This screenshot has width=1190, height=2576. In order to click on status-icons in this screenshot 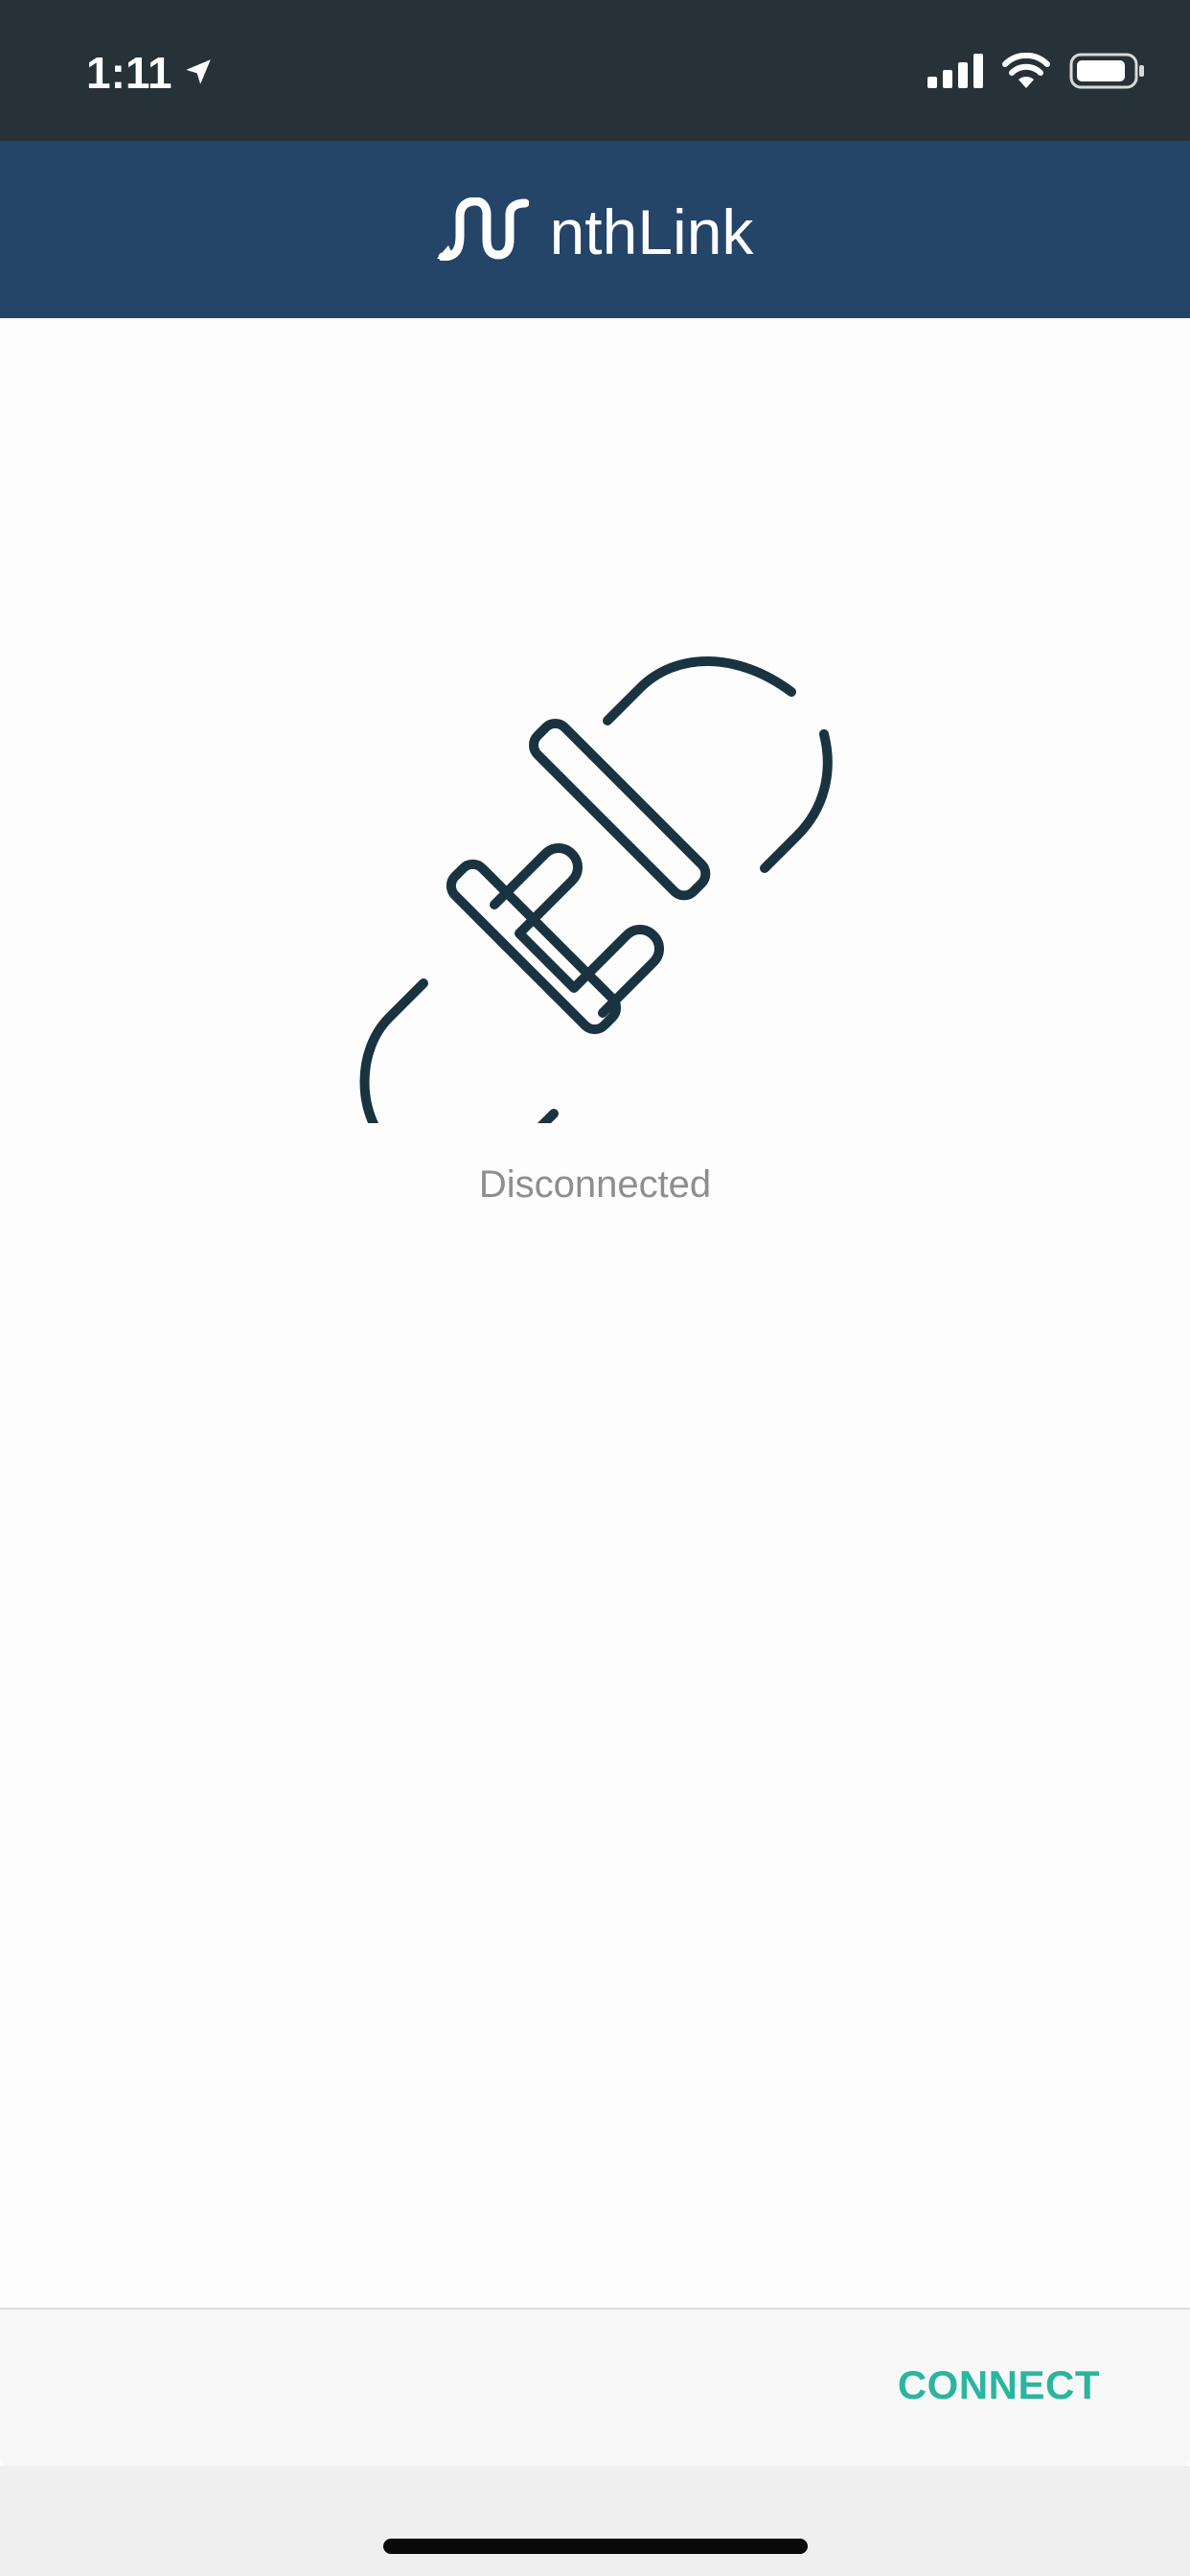, I will do `click(1037, 73)`.